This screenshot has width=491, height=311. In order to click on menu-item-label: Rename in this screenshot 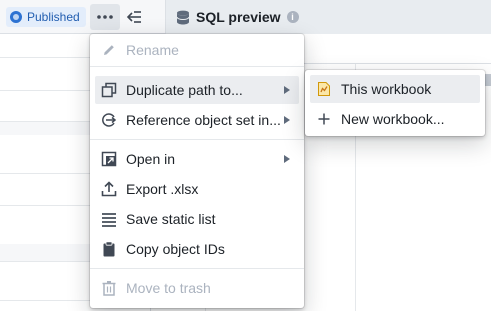, I will do `click(152, 50)`.